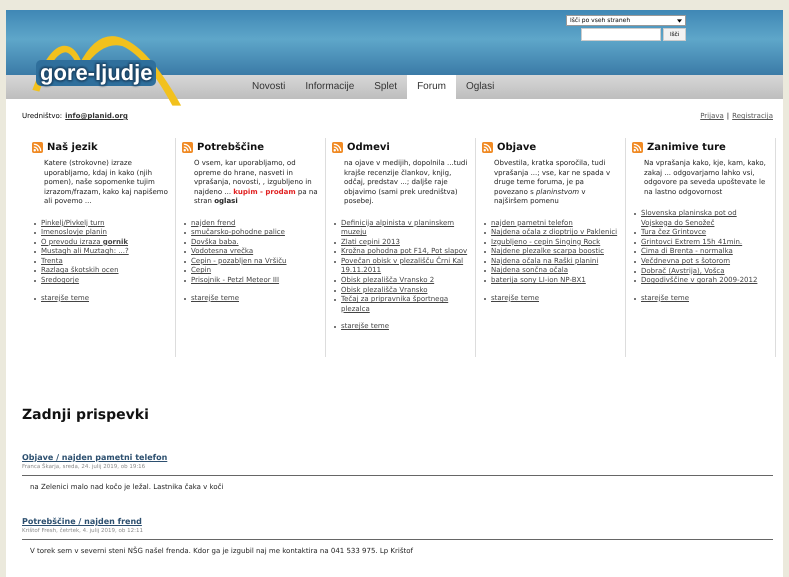  What do you see at coordinates (679, 20) in the screenshot?
I see `caret-icon` at bounding box center [679, 20].